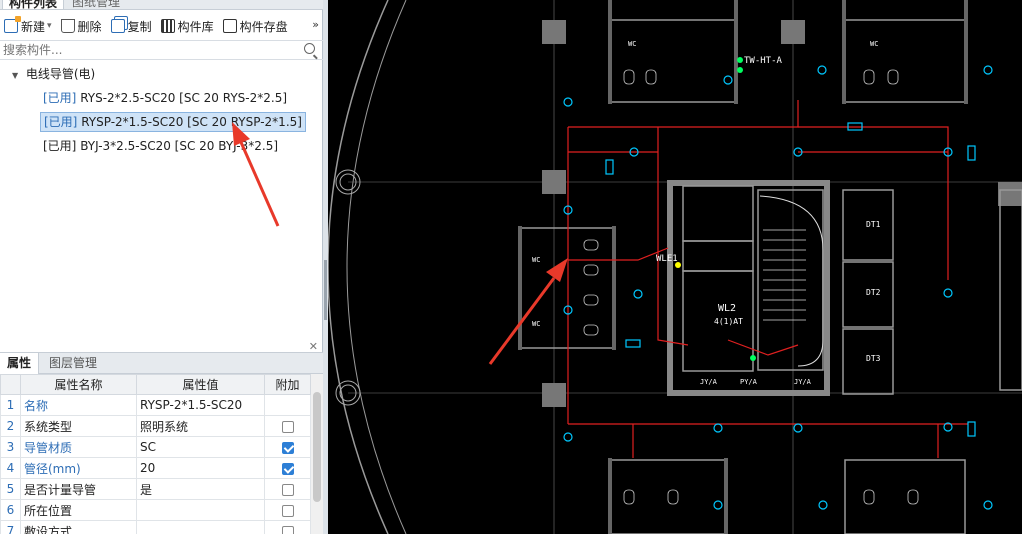  I want to click on table-row: 5 是否计量导管 是, so click(155, 489).